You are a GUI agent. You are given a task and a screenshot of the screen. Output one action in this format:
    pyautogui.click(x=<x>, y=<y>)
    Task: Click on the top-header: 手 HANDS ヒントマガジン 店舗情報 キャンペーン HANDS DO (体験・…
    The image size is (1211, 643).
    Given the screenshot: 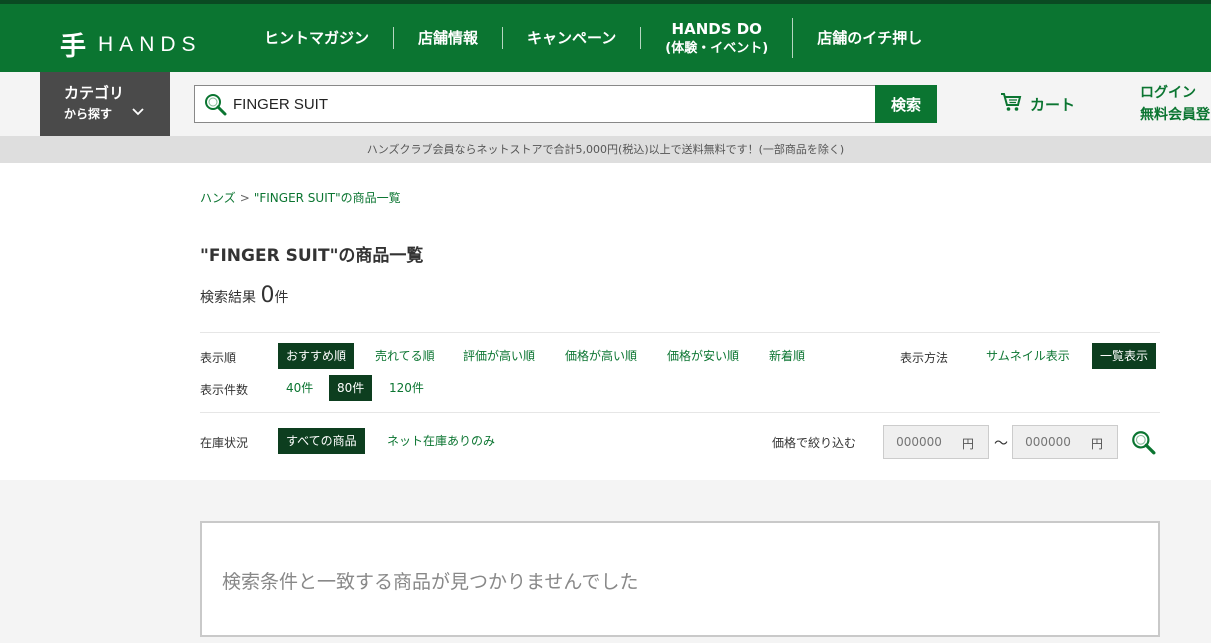 What is the action you would take?
    pyautogui.click(x=605, y=36)
    